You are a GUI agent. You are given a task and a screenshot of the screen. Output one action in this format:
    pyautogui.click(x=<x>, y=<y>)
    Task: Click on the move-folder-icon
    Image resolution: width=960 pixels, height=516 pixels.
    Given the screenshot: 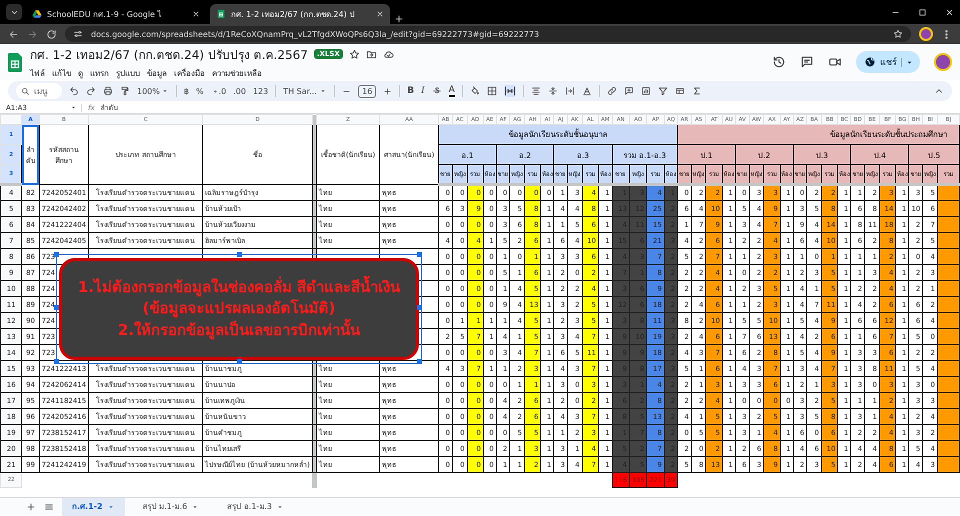 What is the action you would take?
    pyautogui.click(x=371, y=54)
    